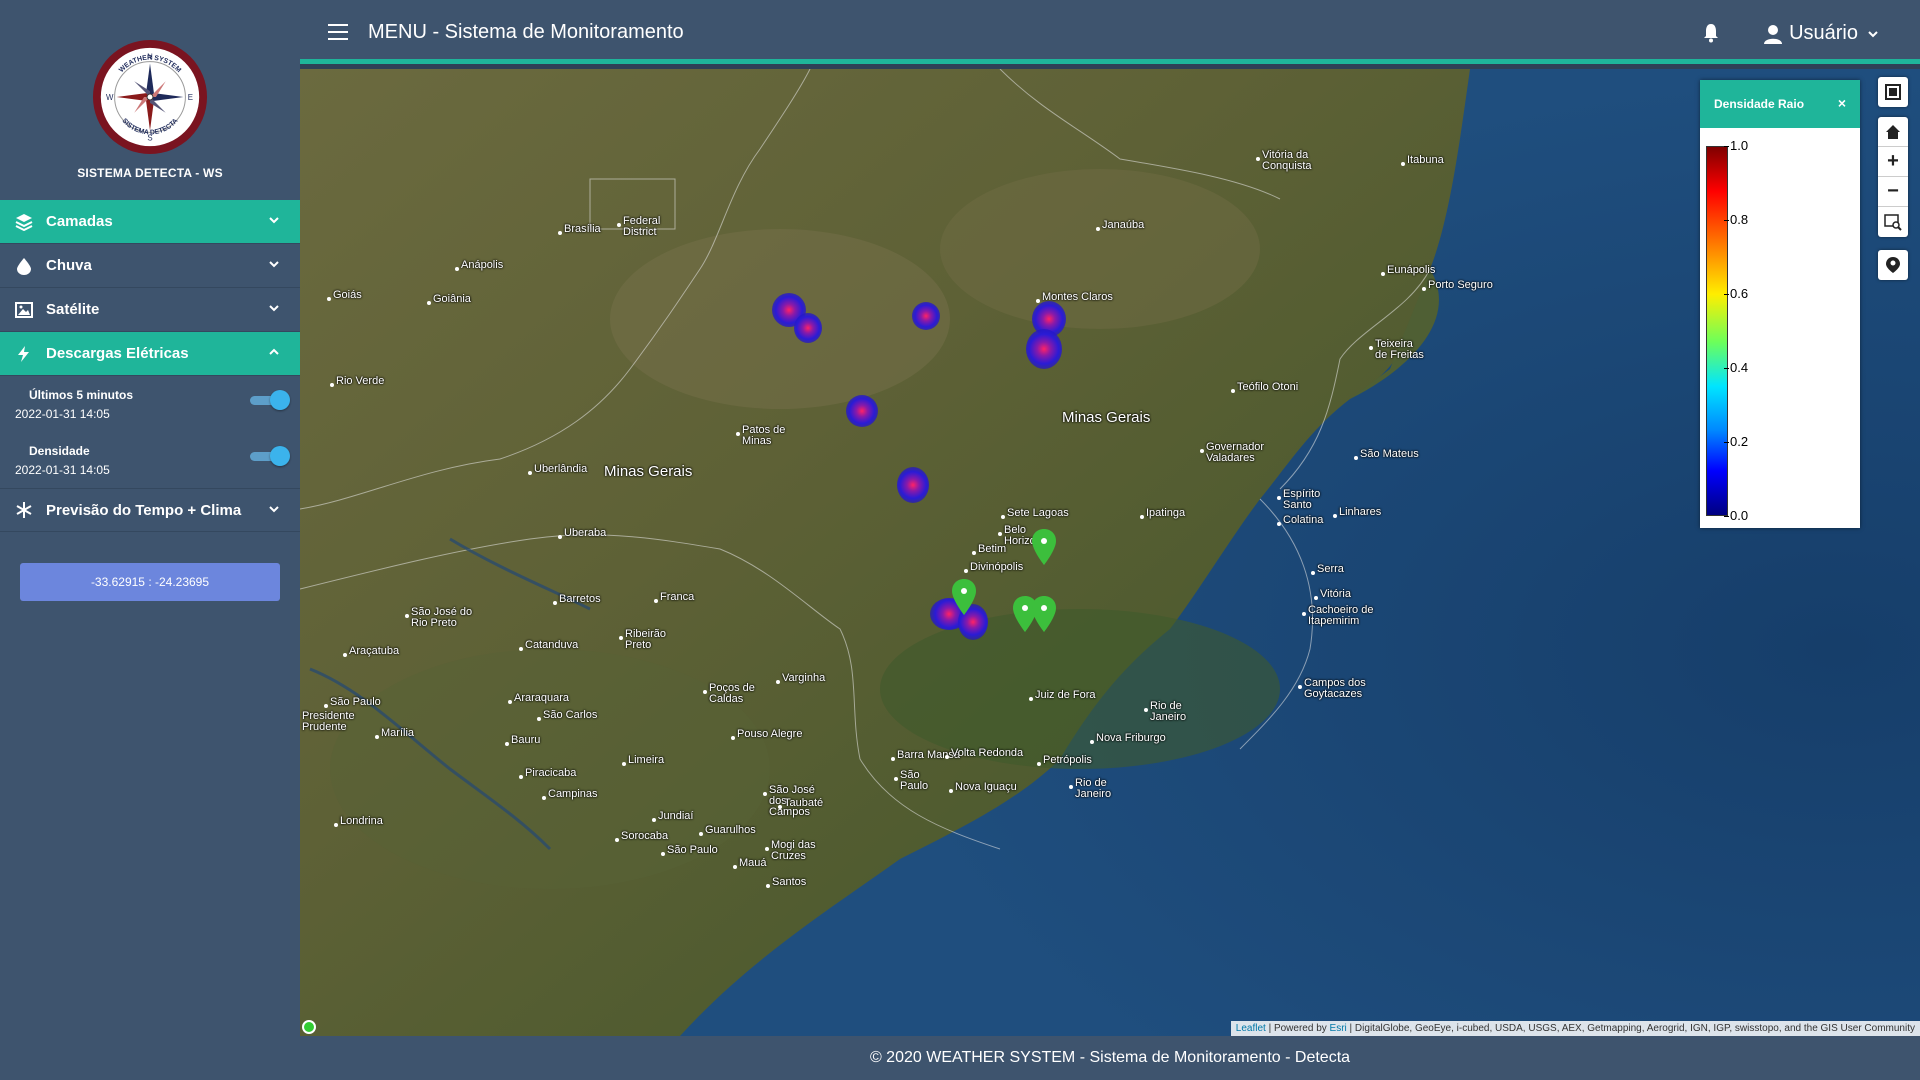 The width and height of the screenshot is (1920, 1080). I want to click on place-label: Betim, so click(989, 549).